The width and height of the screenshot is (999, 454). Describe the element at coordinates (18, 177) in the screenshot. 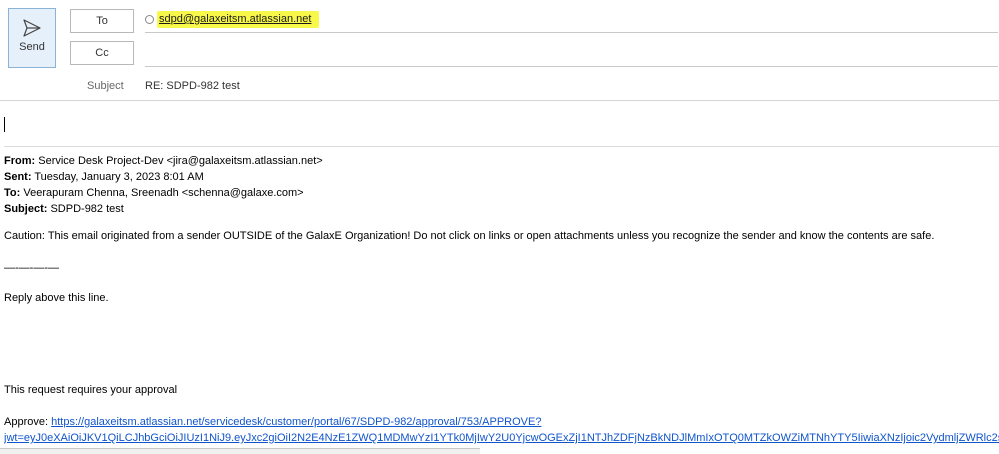

I see `sent-label: Sent:` at that location.